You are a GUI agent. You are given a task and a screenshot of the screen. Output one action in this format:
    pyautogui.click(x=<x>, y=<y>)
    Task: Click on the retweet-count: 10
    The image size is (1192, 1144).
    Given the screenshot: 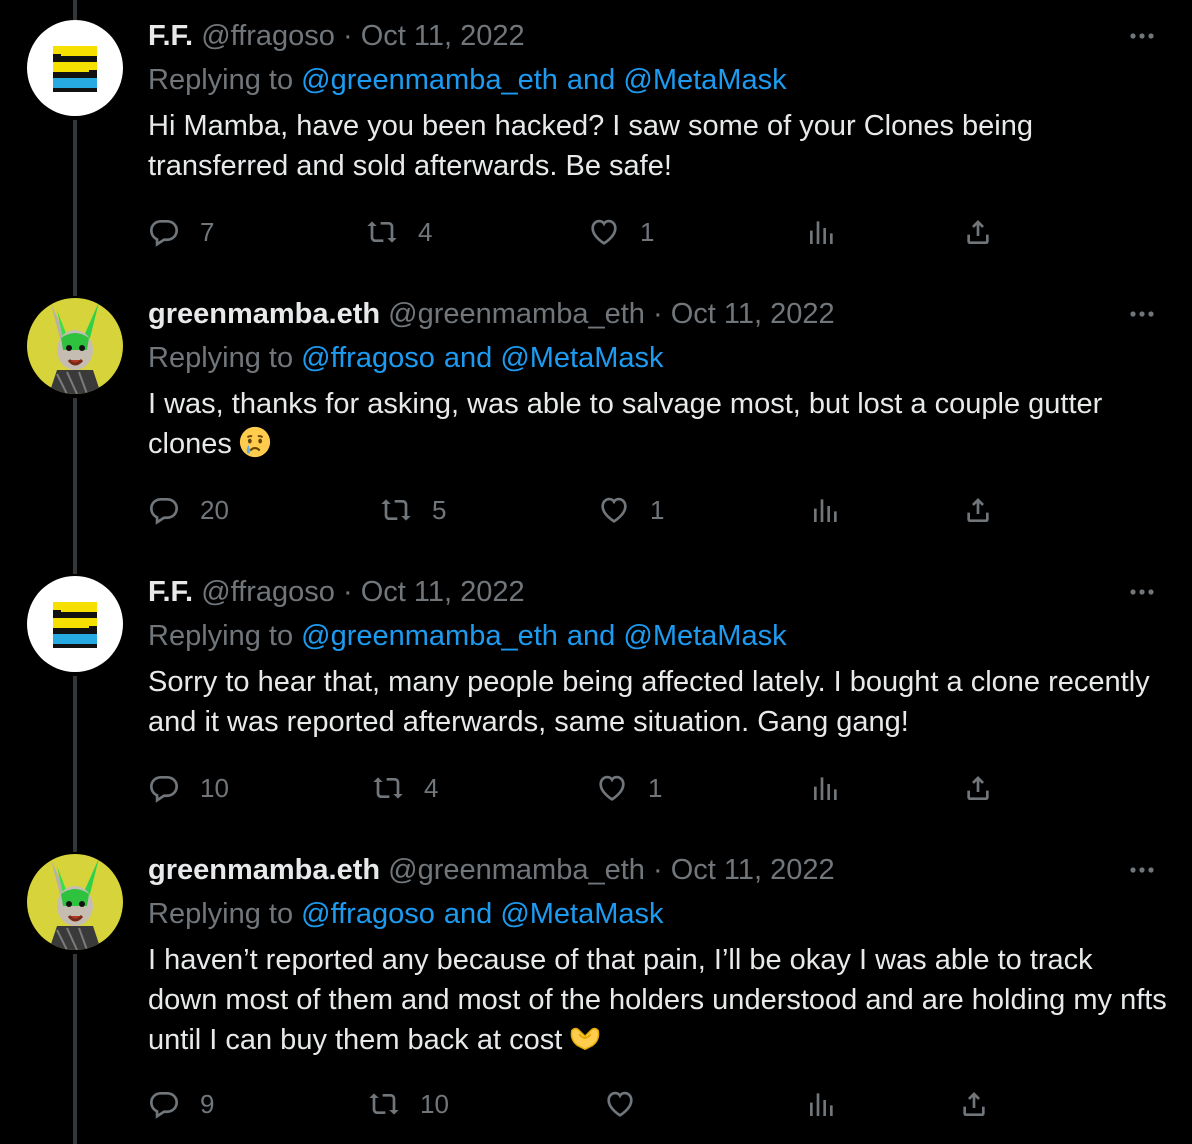 What is the action you would take?
    pyautogui.click(x=434, y=1103)
    